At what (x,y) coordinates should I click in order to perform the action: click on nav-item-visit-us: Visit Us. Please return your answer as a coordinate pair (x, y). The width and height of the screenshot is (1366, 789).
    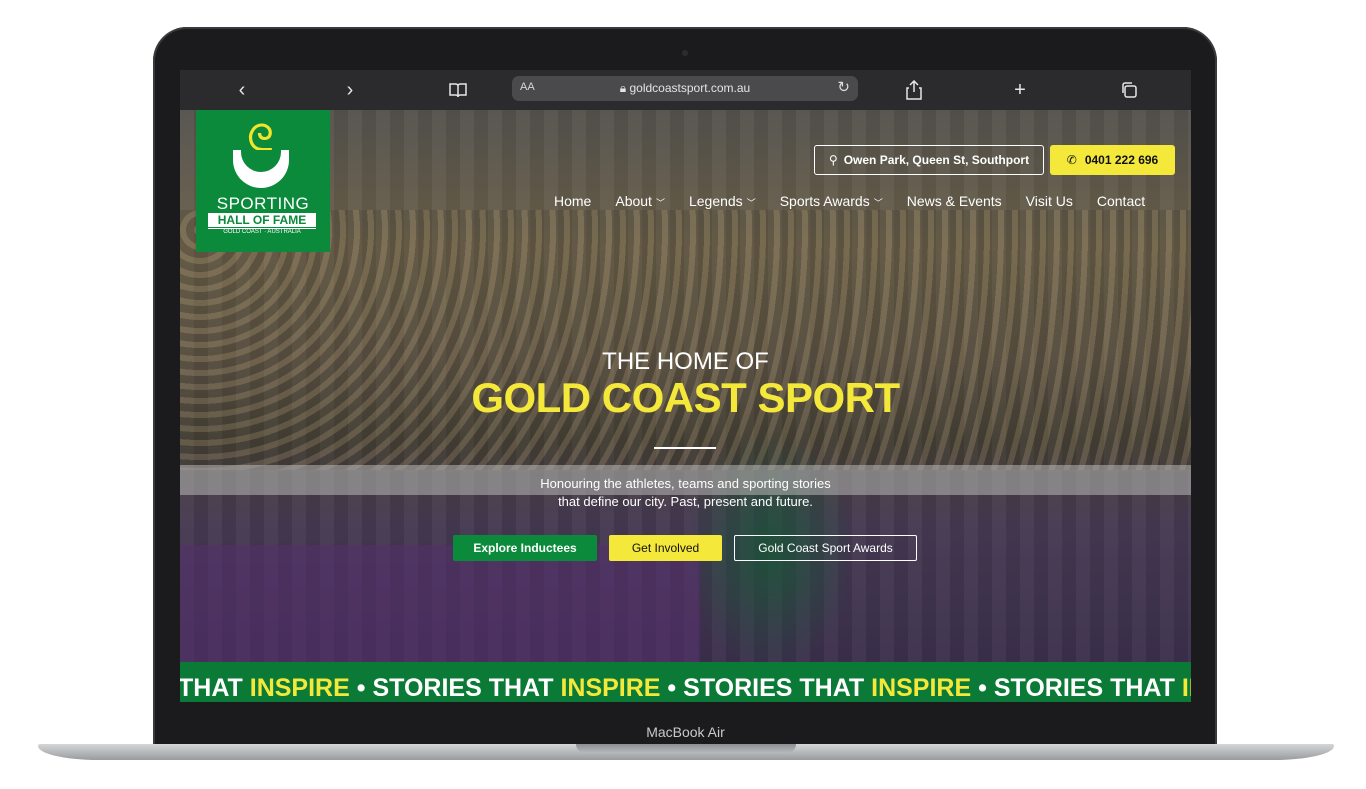
    Looking at the image, I should click on (1049, 201).